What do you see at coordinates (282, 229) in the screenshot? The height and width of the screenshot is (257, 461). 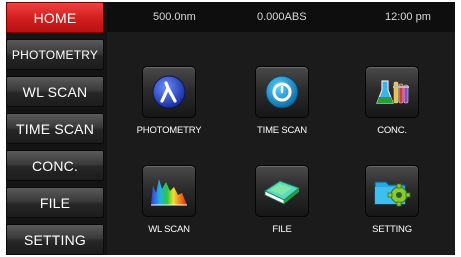 I see `tile-label-file: FILE` at bounding box center [282, 229].